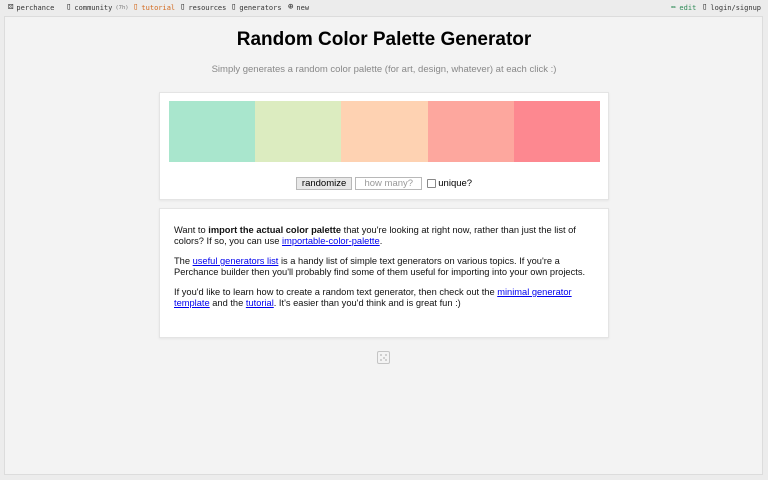 The height and width of the screenshot is (480, 768). What do you see at coordinates (705, 7) in the screenshot?
I see `user-icon: ▯` at bounding box center [705, 7].